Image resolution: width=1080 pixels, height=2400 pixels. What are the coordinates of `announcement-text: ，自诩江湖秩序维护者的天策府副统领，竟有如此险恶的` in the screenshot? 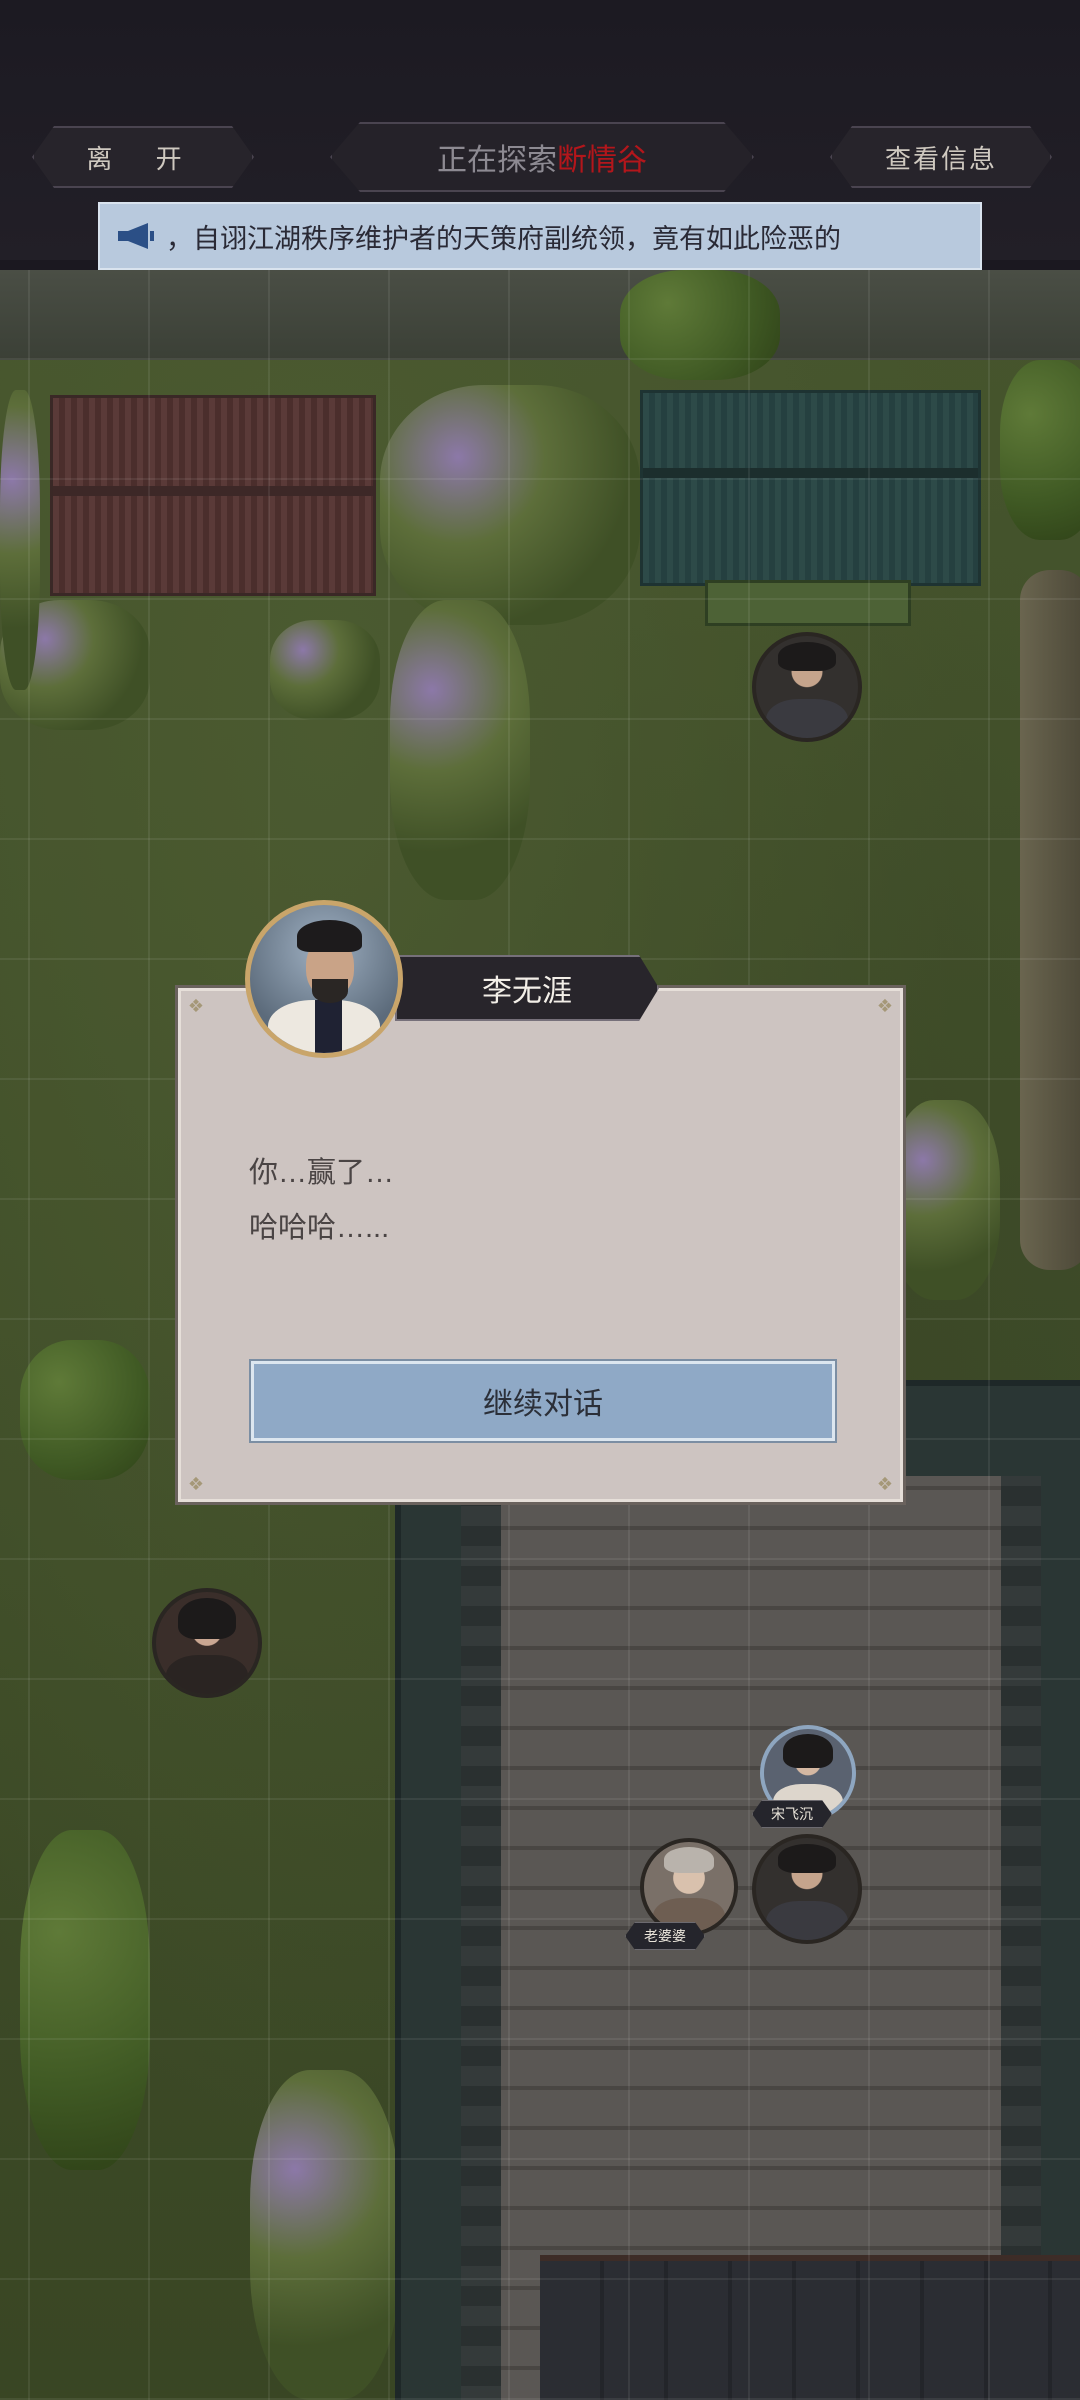 It's located at (503, 238).